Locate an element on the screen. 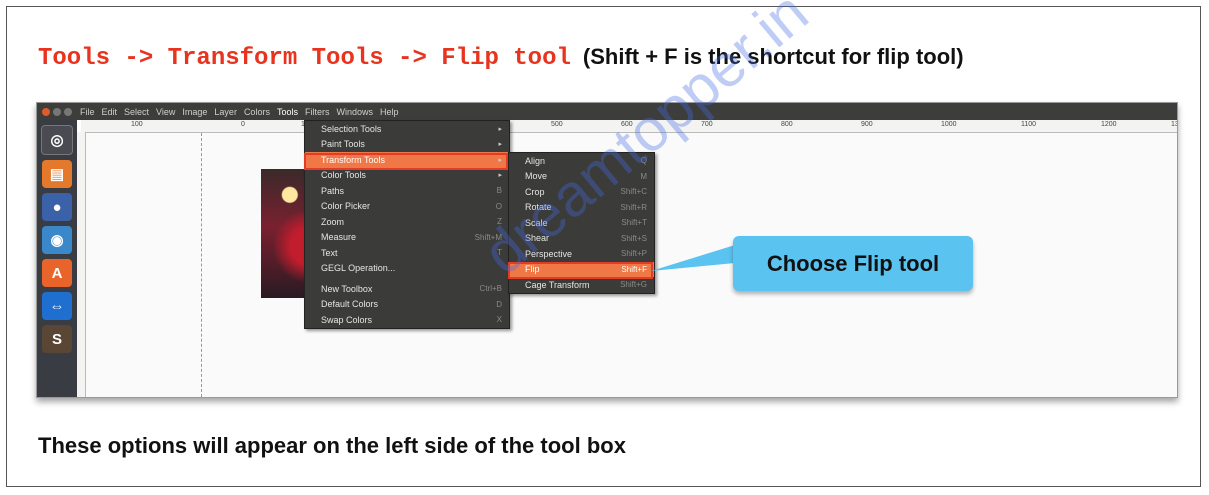  canvas-boundary is located at coordinates (202, 265).